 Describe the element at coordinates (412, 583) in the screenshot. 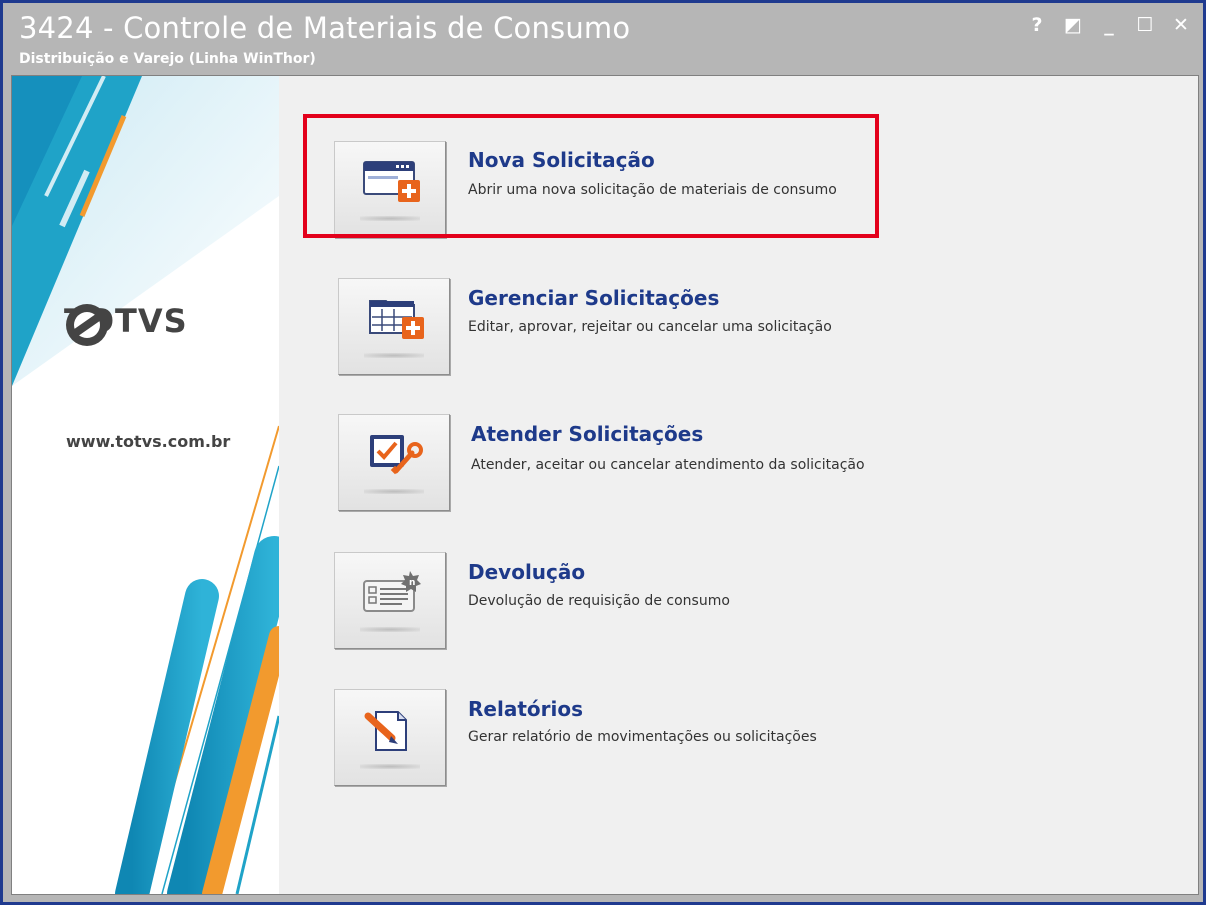

I see `svg-text: n` at that location.